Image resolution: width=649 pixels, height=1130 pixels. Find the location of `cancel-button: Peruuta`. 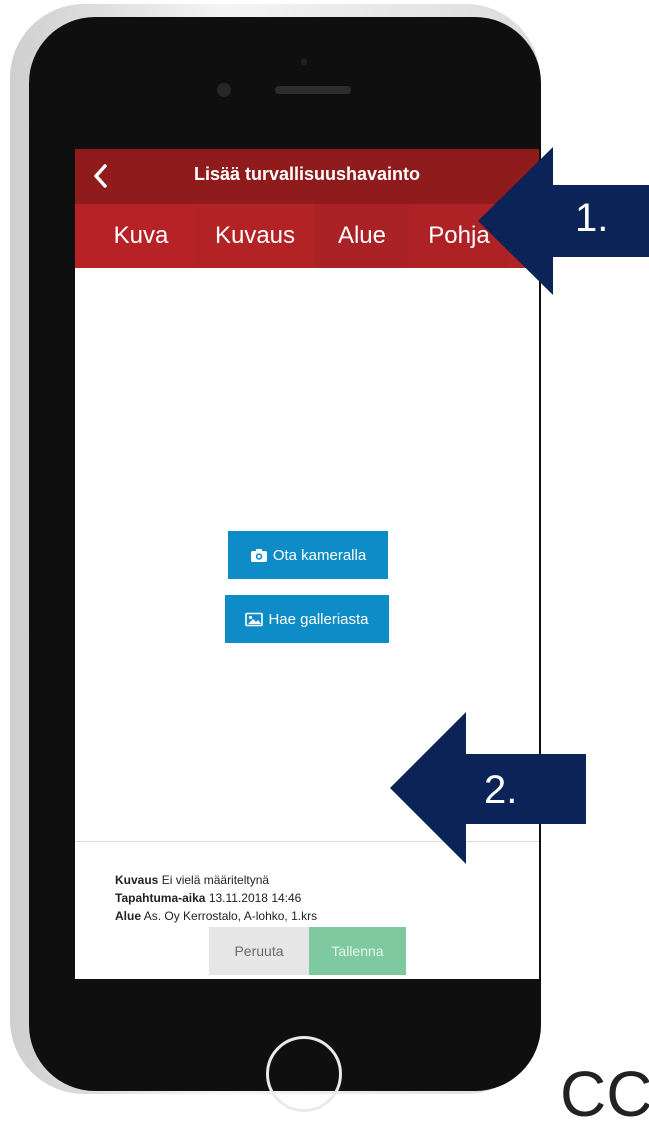

cancel-button: Peruuta is located at coordinates (259, 951).